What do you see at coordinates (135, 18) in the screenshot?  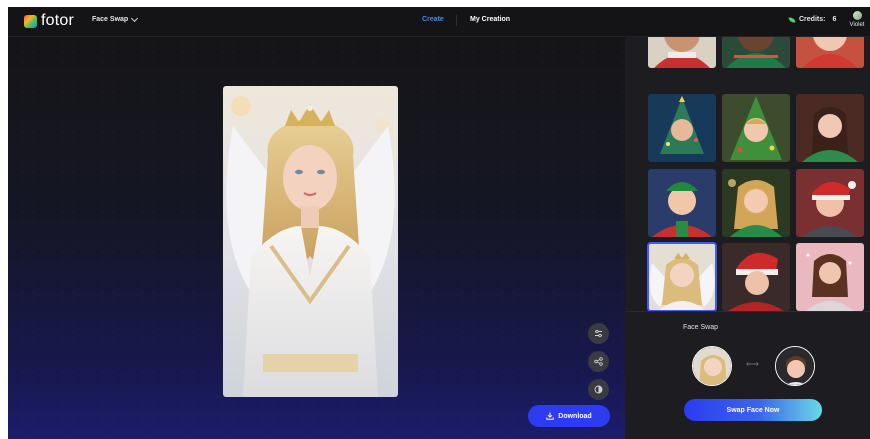 I see `chevron-down-icon` at bounding box center [135, 18].